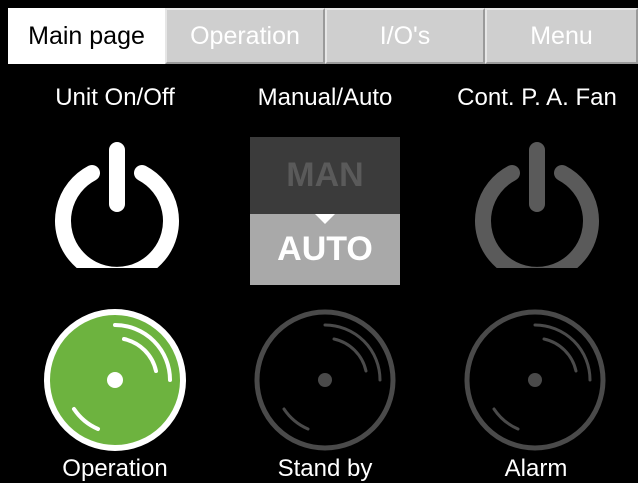 The image size is (638, 483). I want to click on man-option: MAN, so click(325, 175).